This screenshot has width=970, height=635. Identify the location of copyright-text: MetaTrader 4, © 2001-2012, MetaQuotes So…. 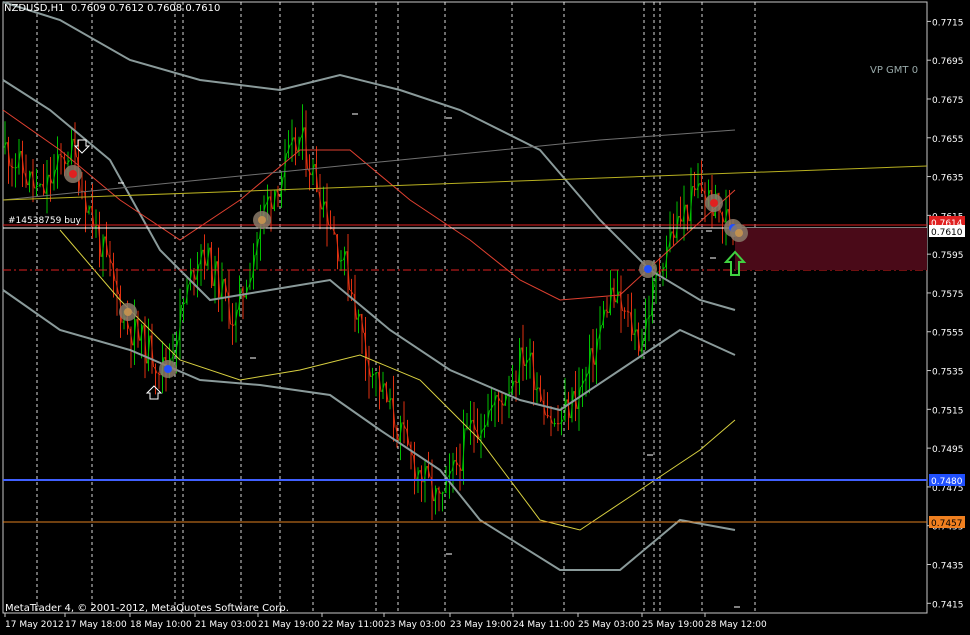
(147, 608).